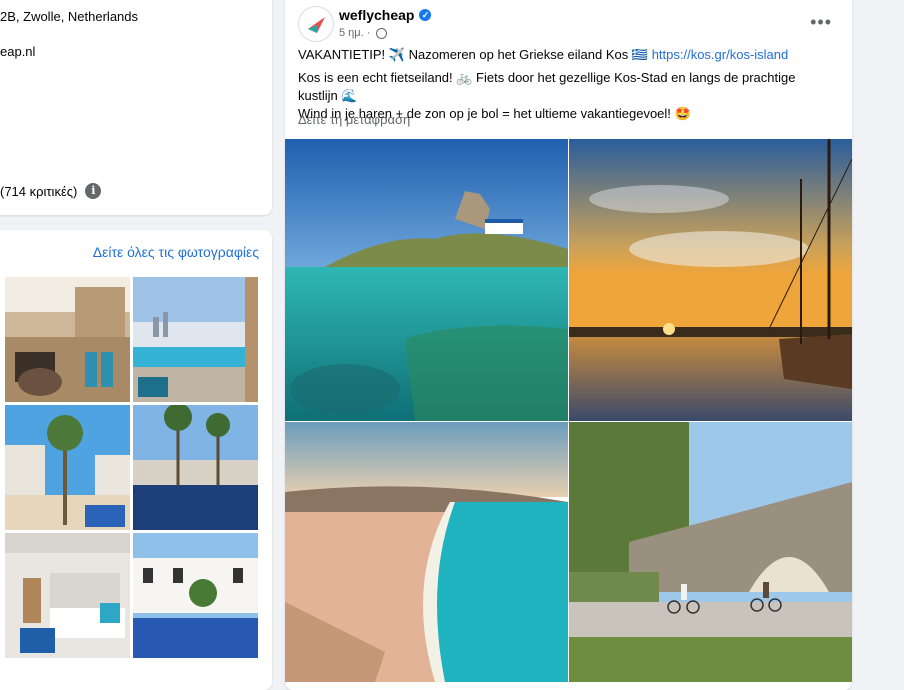 The height and width of the screenshot is (690, 904). I want to click on post-time: 5 ημ., so click(351, 33).